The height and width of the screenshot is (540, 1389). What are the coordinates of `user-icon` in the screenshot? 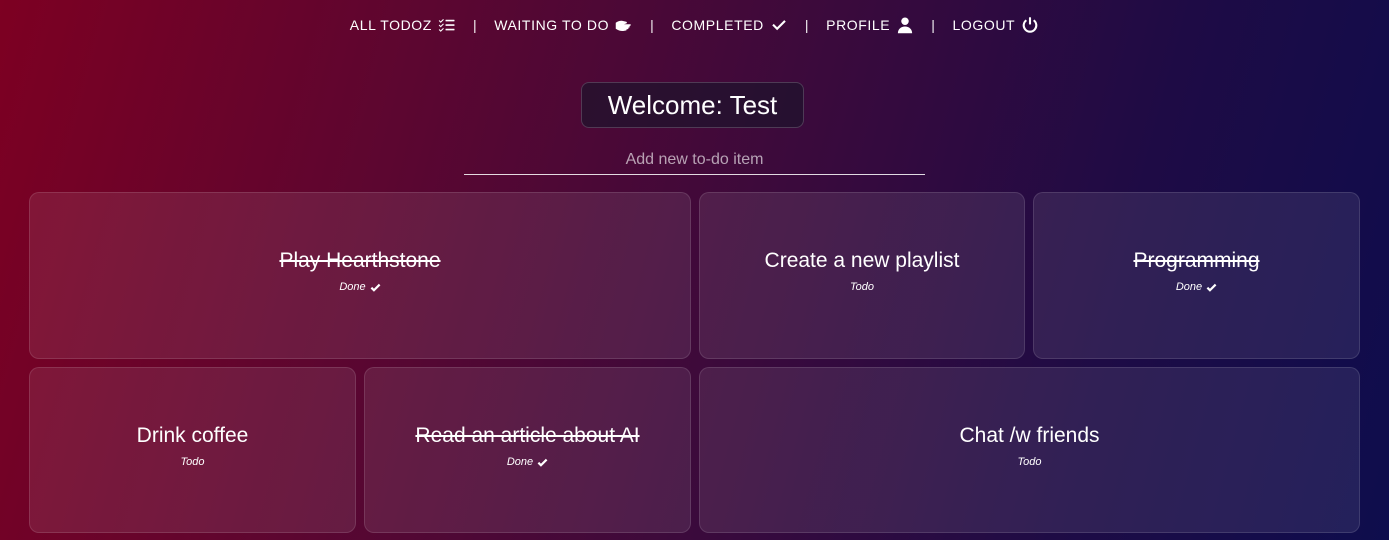 It's located at (905, 25).